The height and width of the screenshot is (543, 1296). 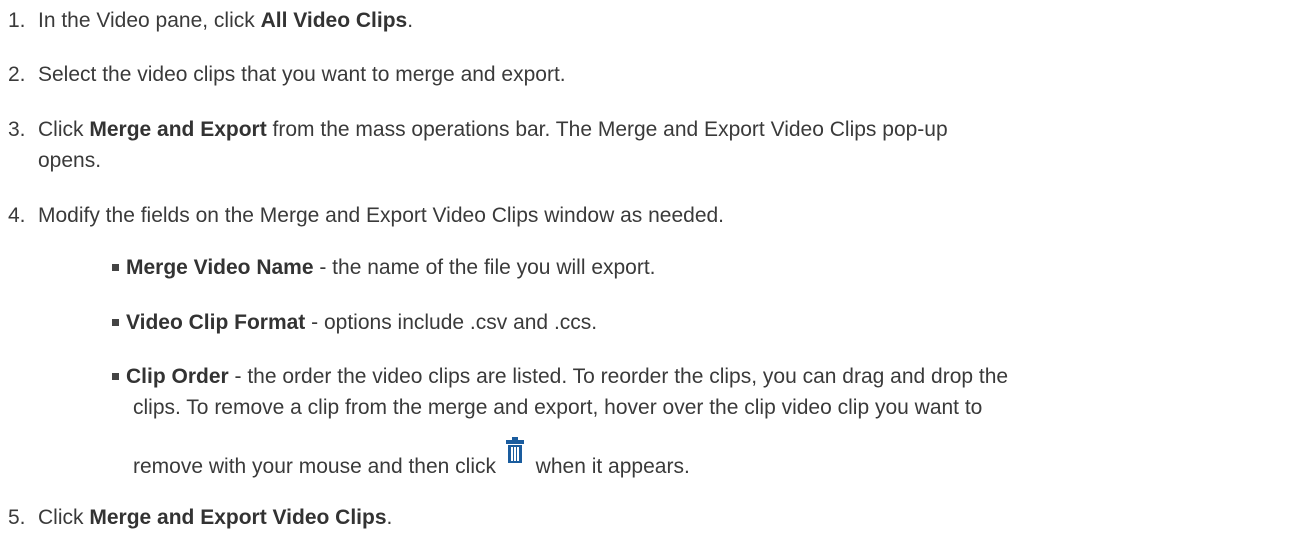 I want to click on bullet-bold-text: Clip Order, so click(x=177, y=376).